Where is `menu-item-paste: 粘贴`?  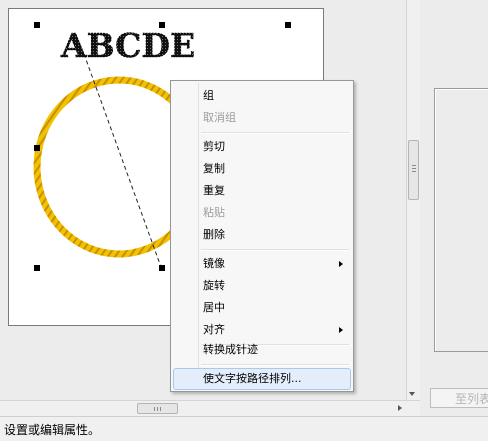
menu-item-paste: 粘贴 is located at coordinates (262, 213).